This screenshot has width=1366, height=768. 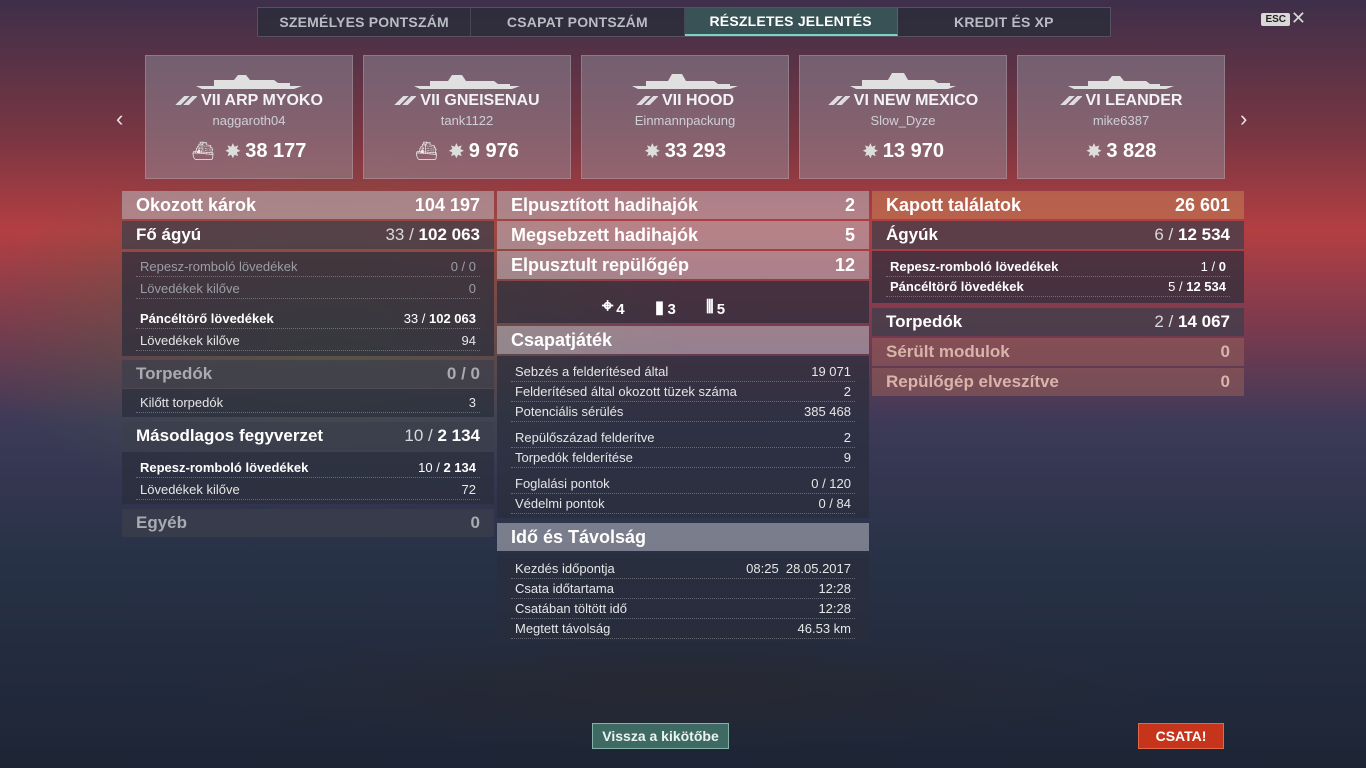 What do you see at coordinates (1058, 322) in the screenshot?
I see `received-torpedoes-row: Torpedók 2 / 14 067` at bounding box center [1058, 322].